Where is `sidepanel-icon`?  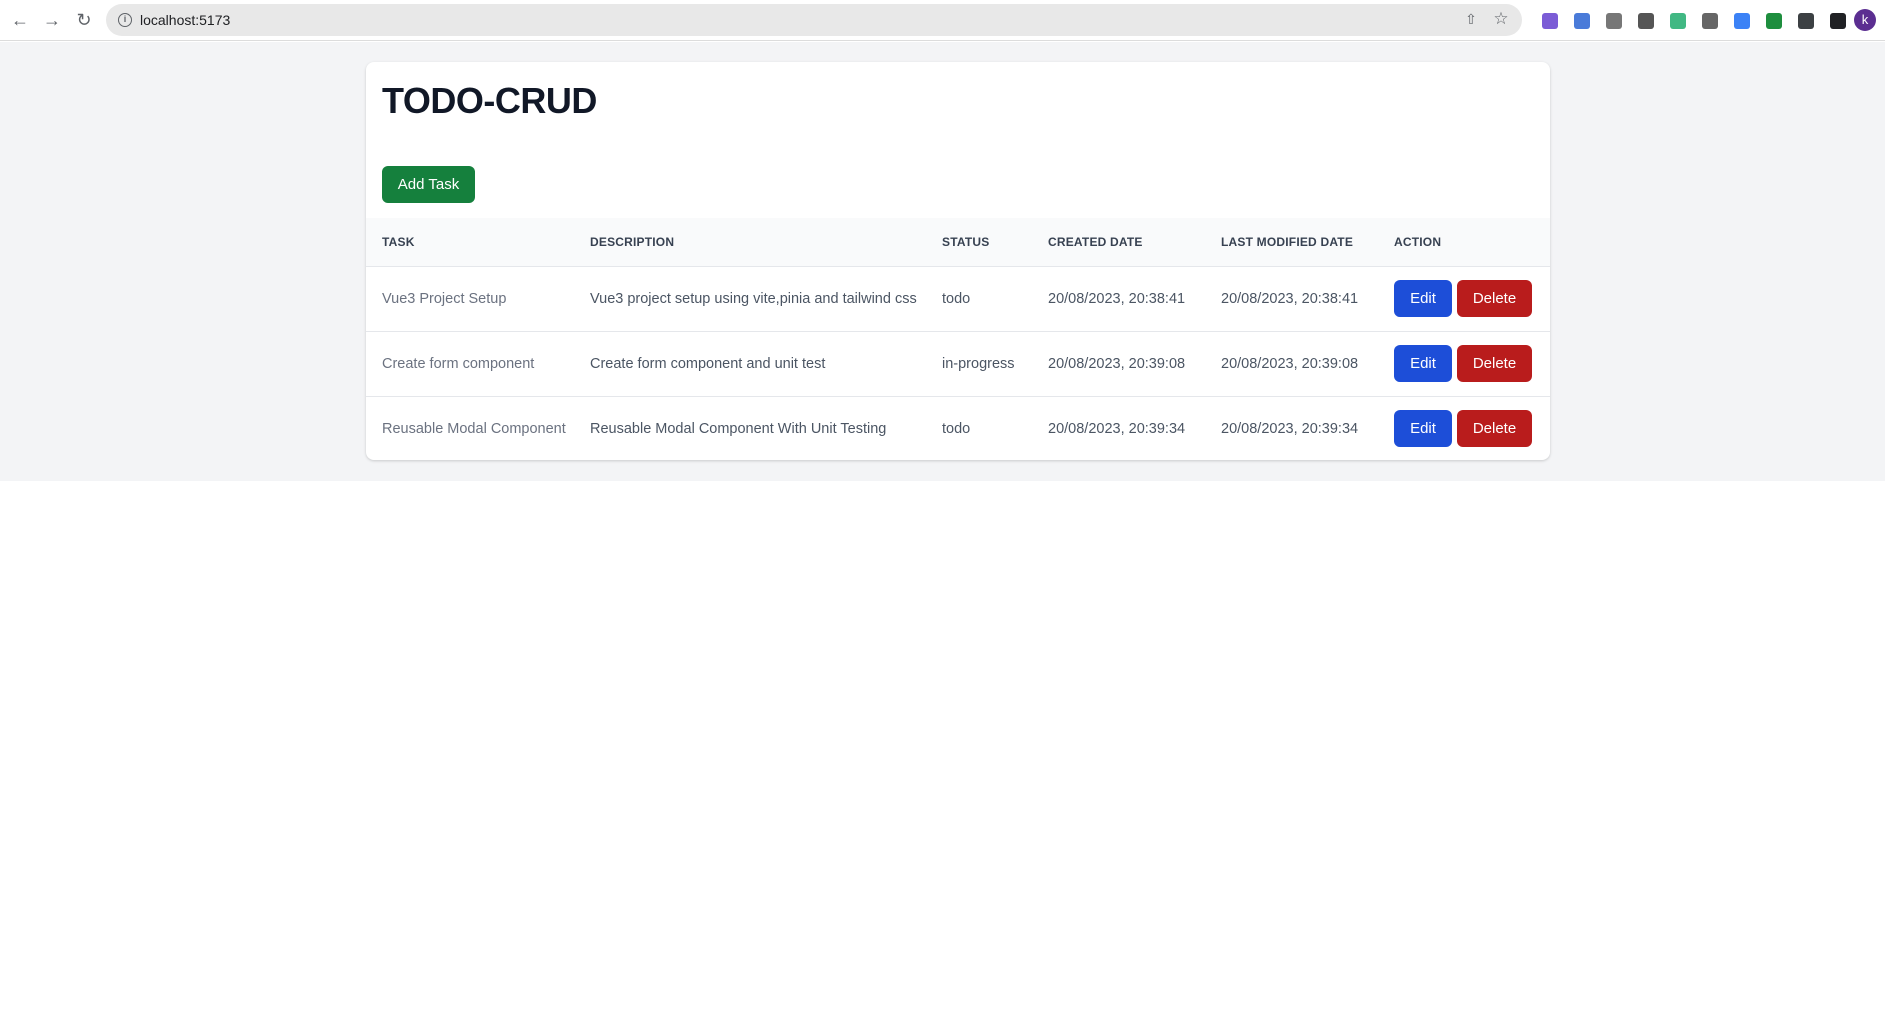
sidepanel-icon is located at coordinates (1838, 21).